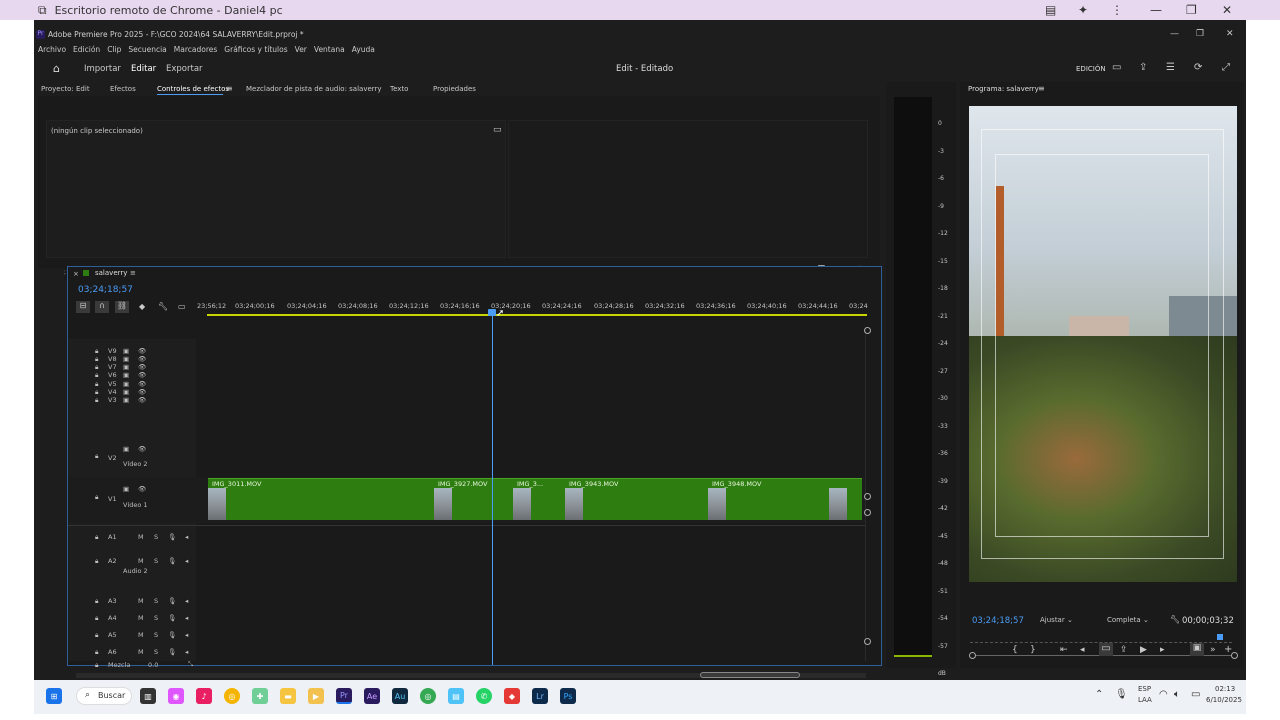  Describe the element at coordinates (1226, 67) in the screenshot. I see `fullscreen-icon: ⤢` at that location.